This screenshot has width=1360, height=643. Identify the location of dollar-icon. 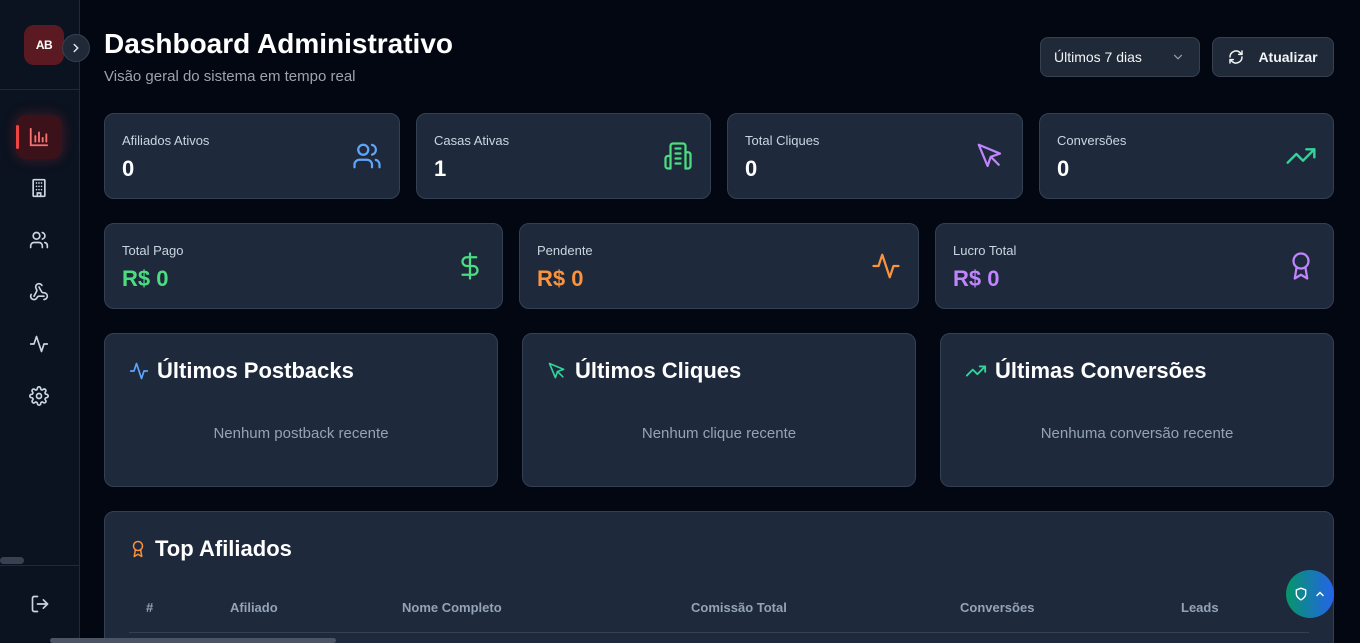
(470, 266).